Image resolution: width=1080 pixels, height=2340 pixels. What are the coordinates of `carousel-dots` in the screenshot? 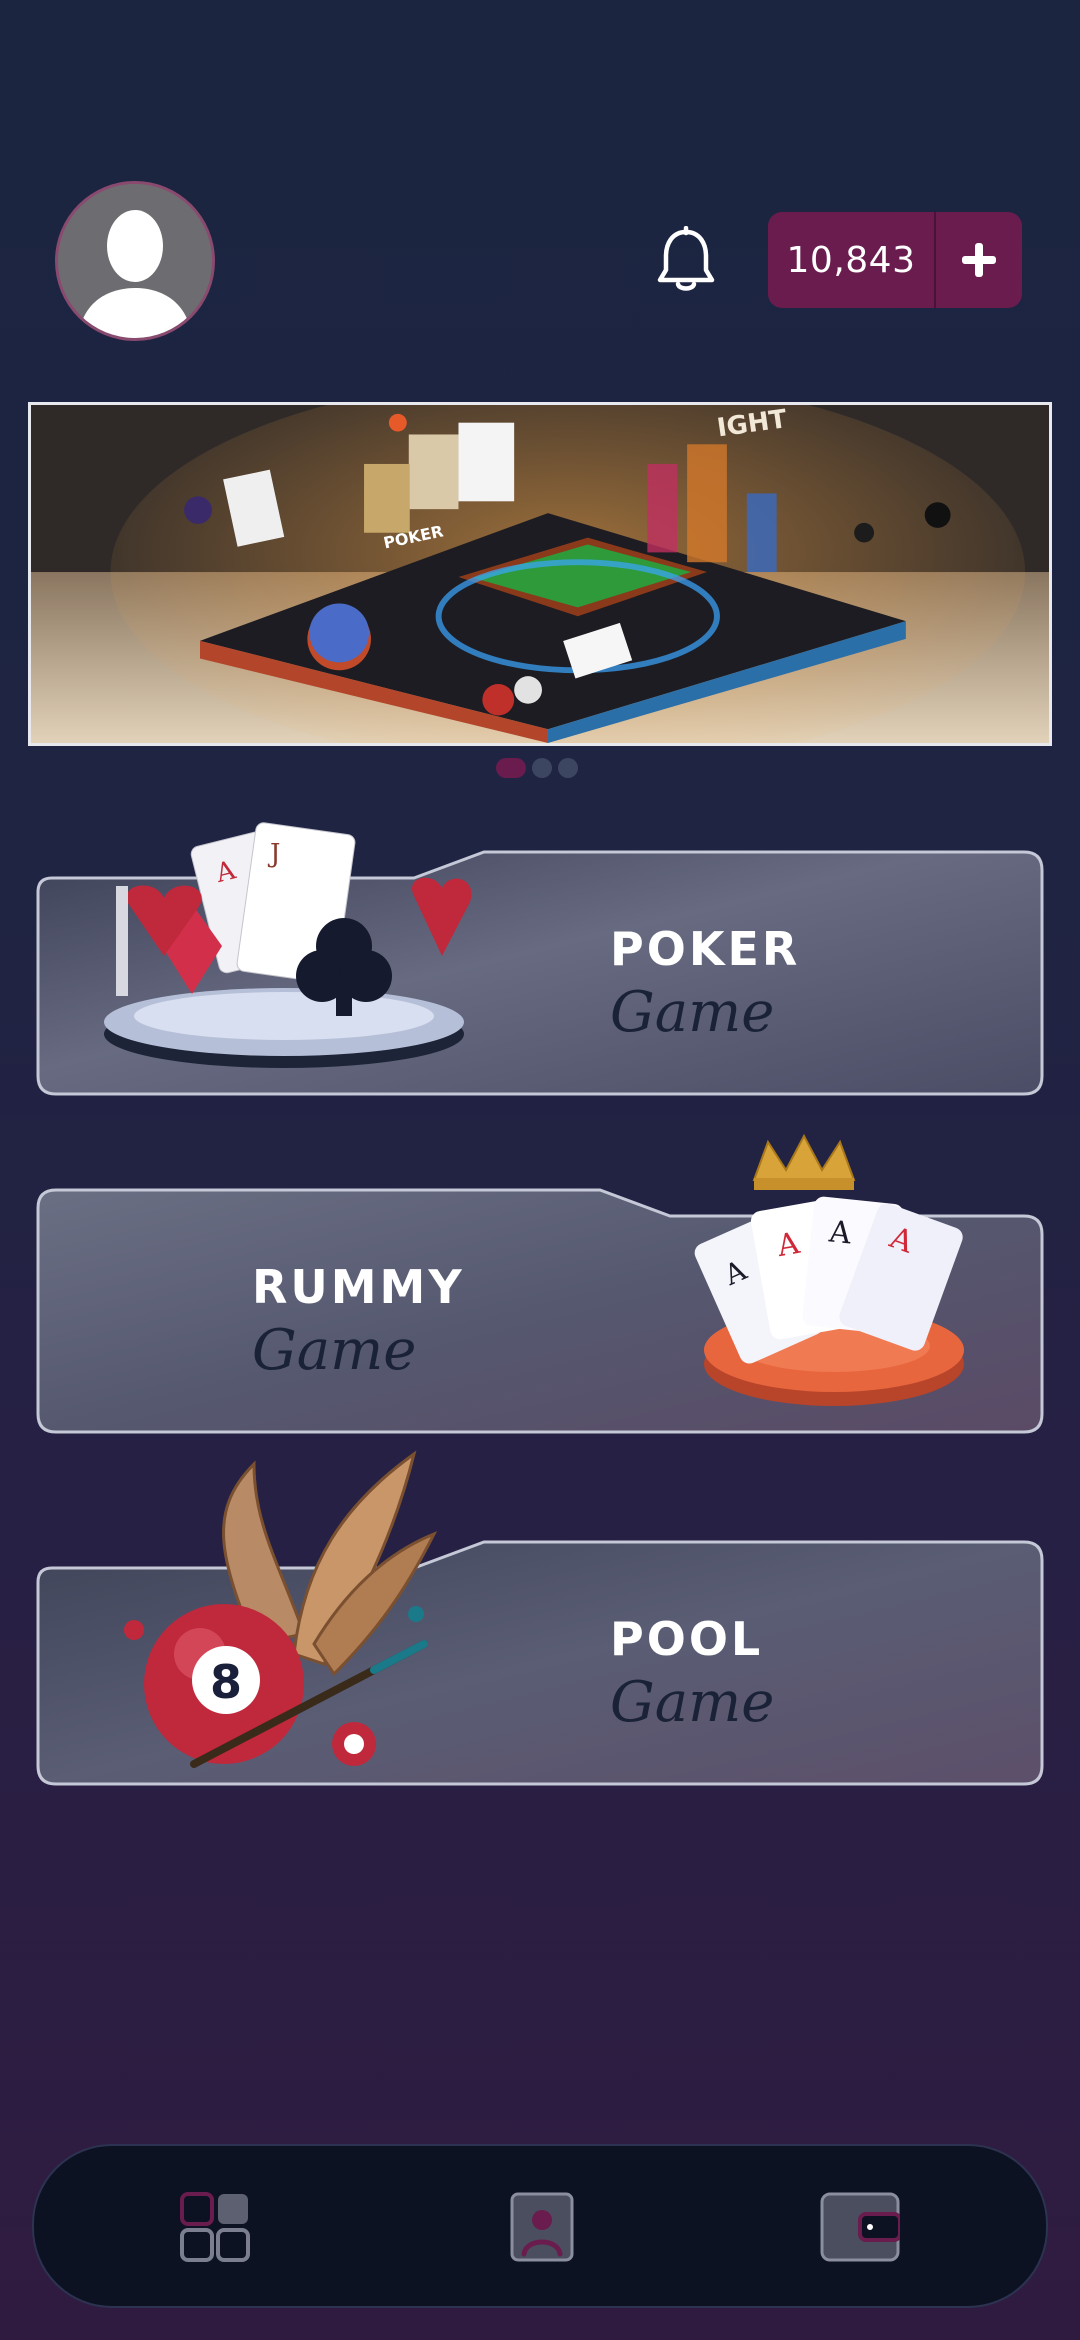 It's located at (537, 768).